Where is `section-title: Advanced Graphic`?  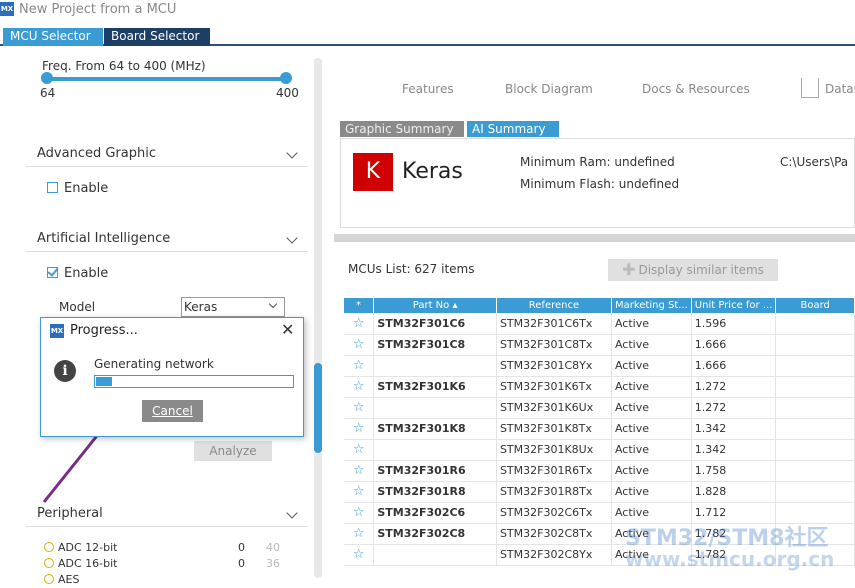
section-title: Advanced Graphic is located at coordinates (96, 153).